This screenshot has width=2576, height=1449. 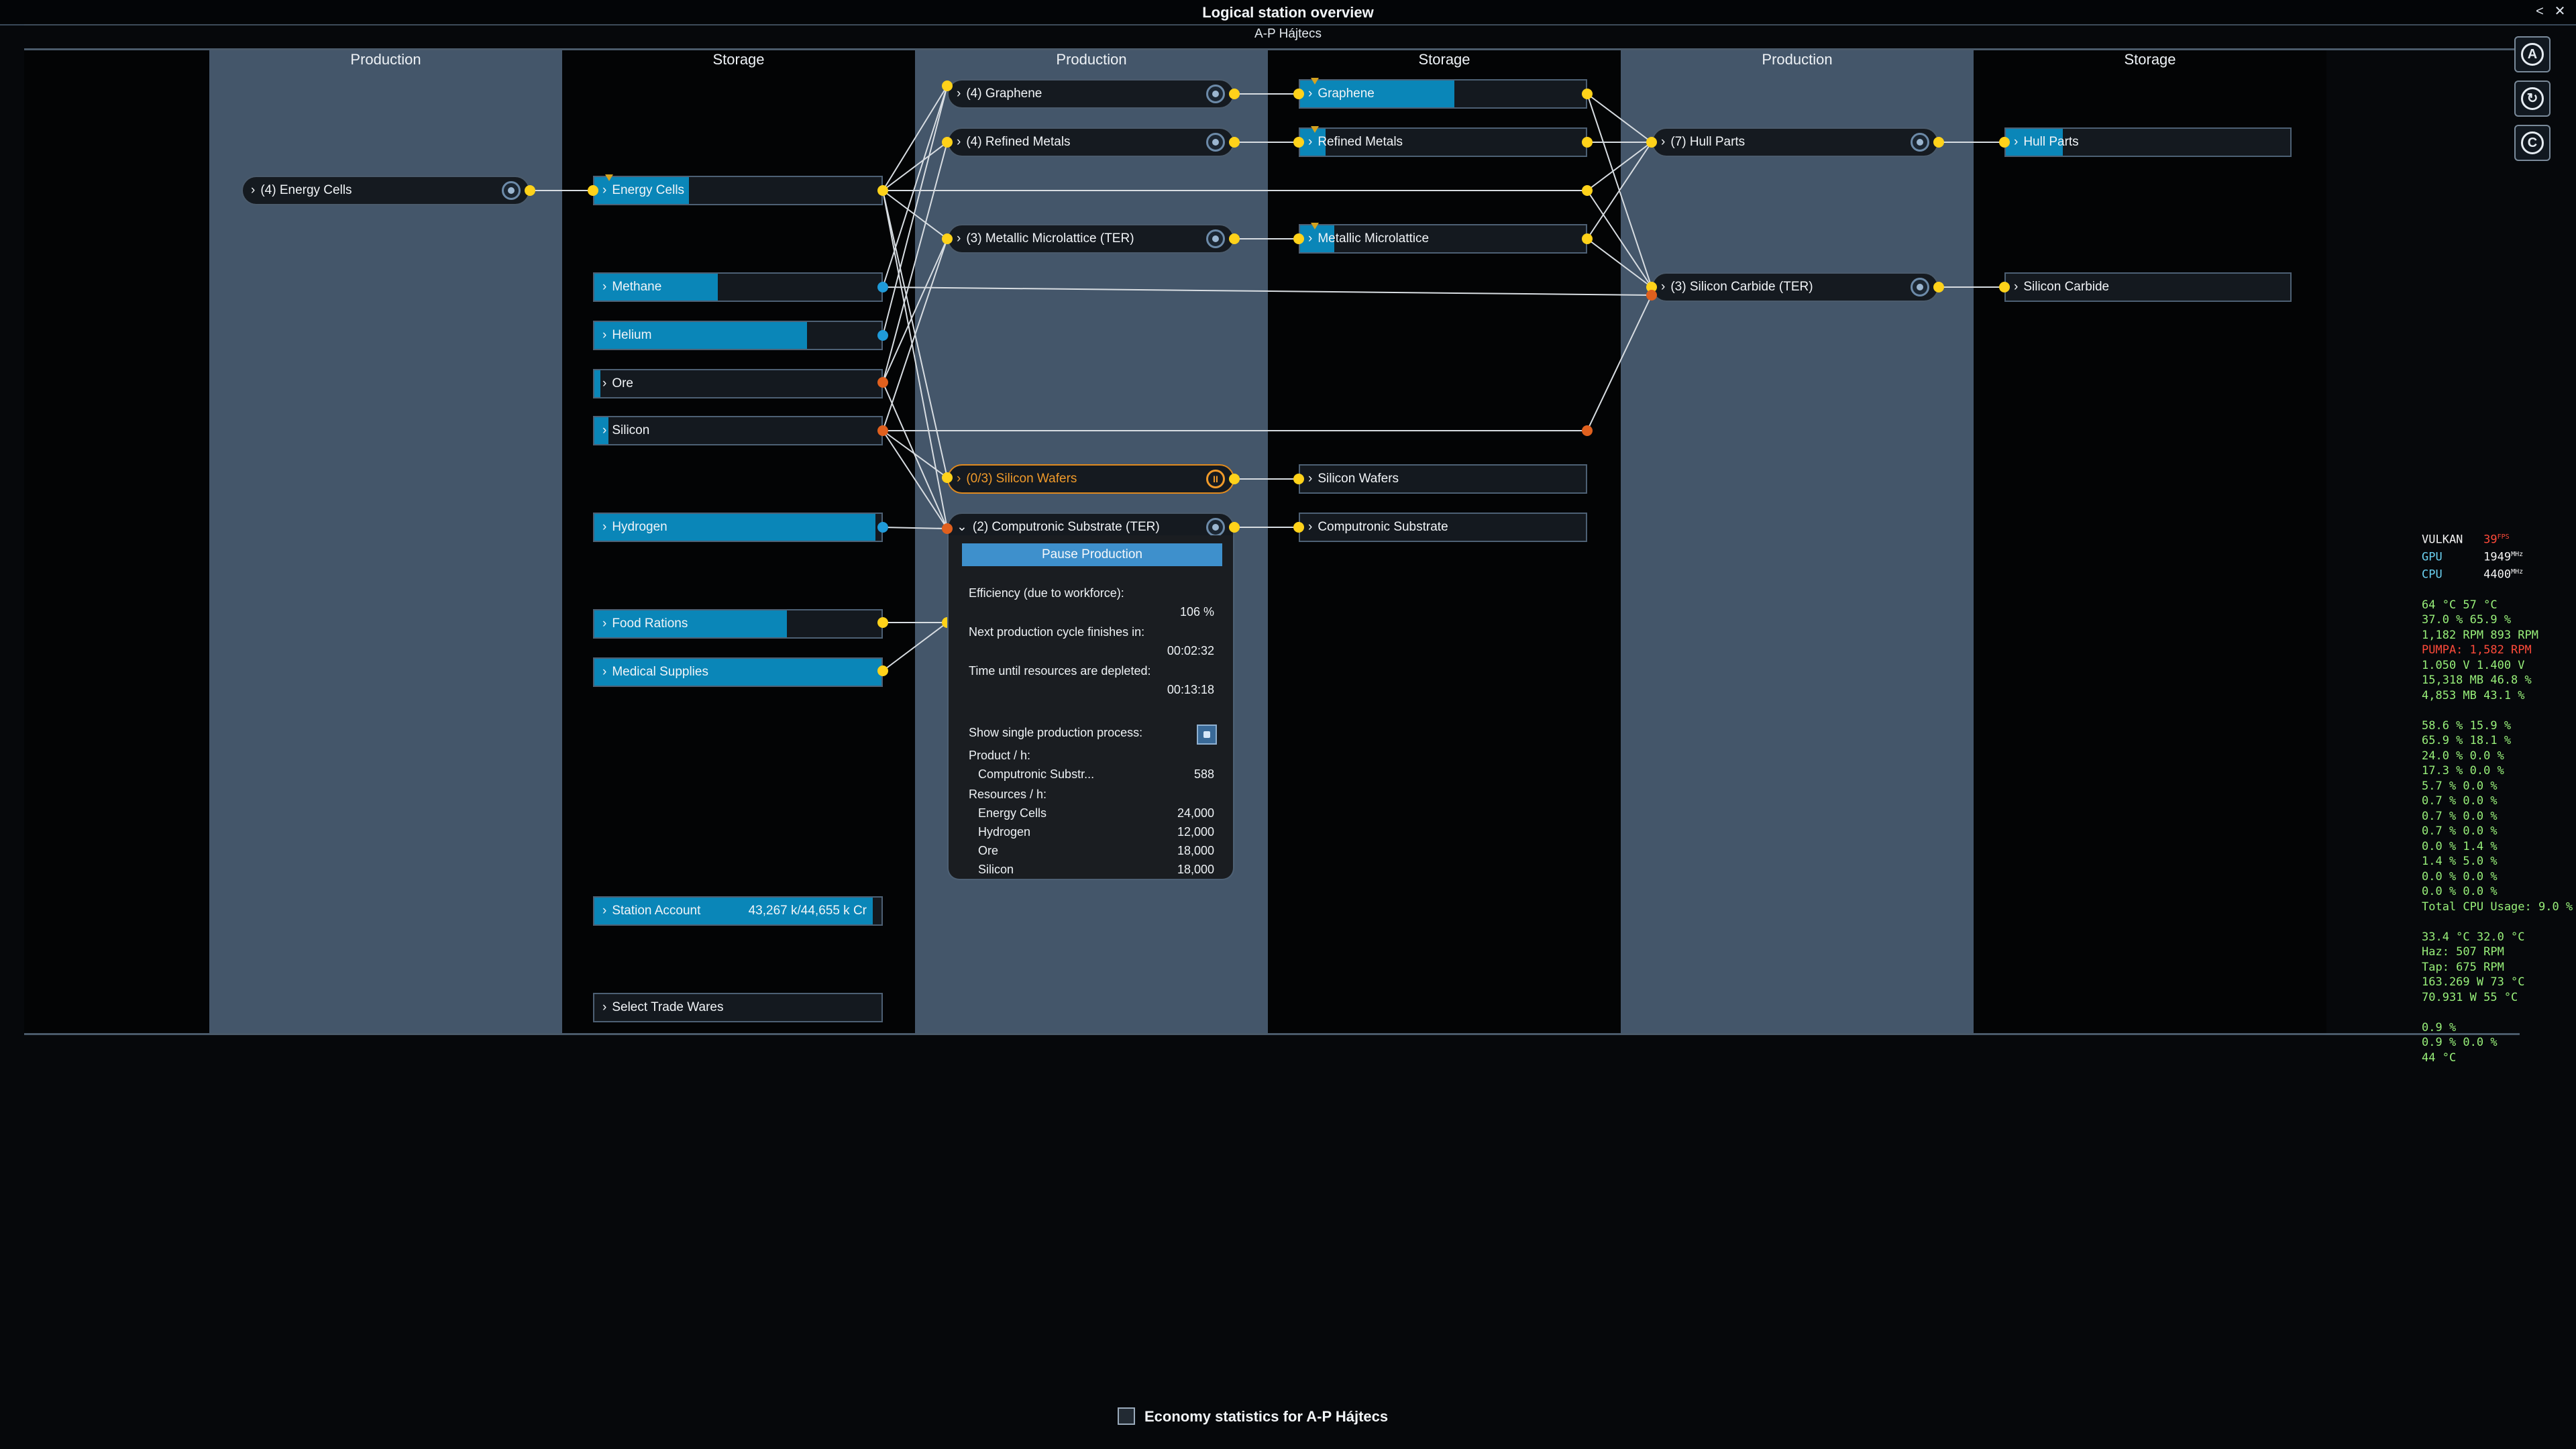 I want to click on storage-metallic-microlattice: › Metallic Microlattice, so click(x=1443, y=238).